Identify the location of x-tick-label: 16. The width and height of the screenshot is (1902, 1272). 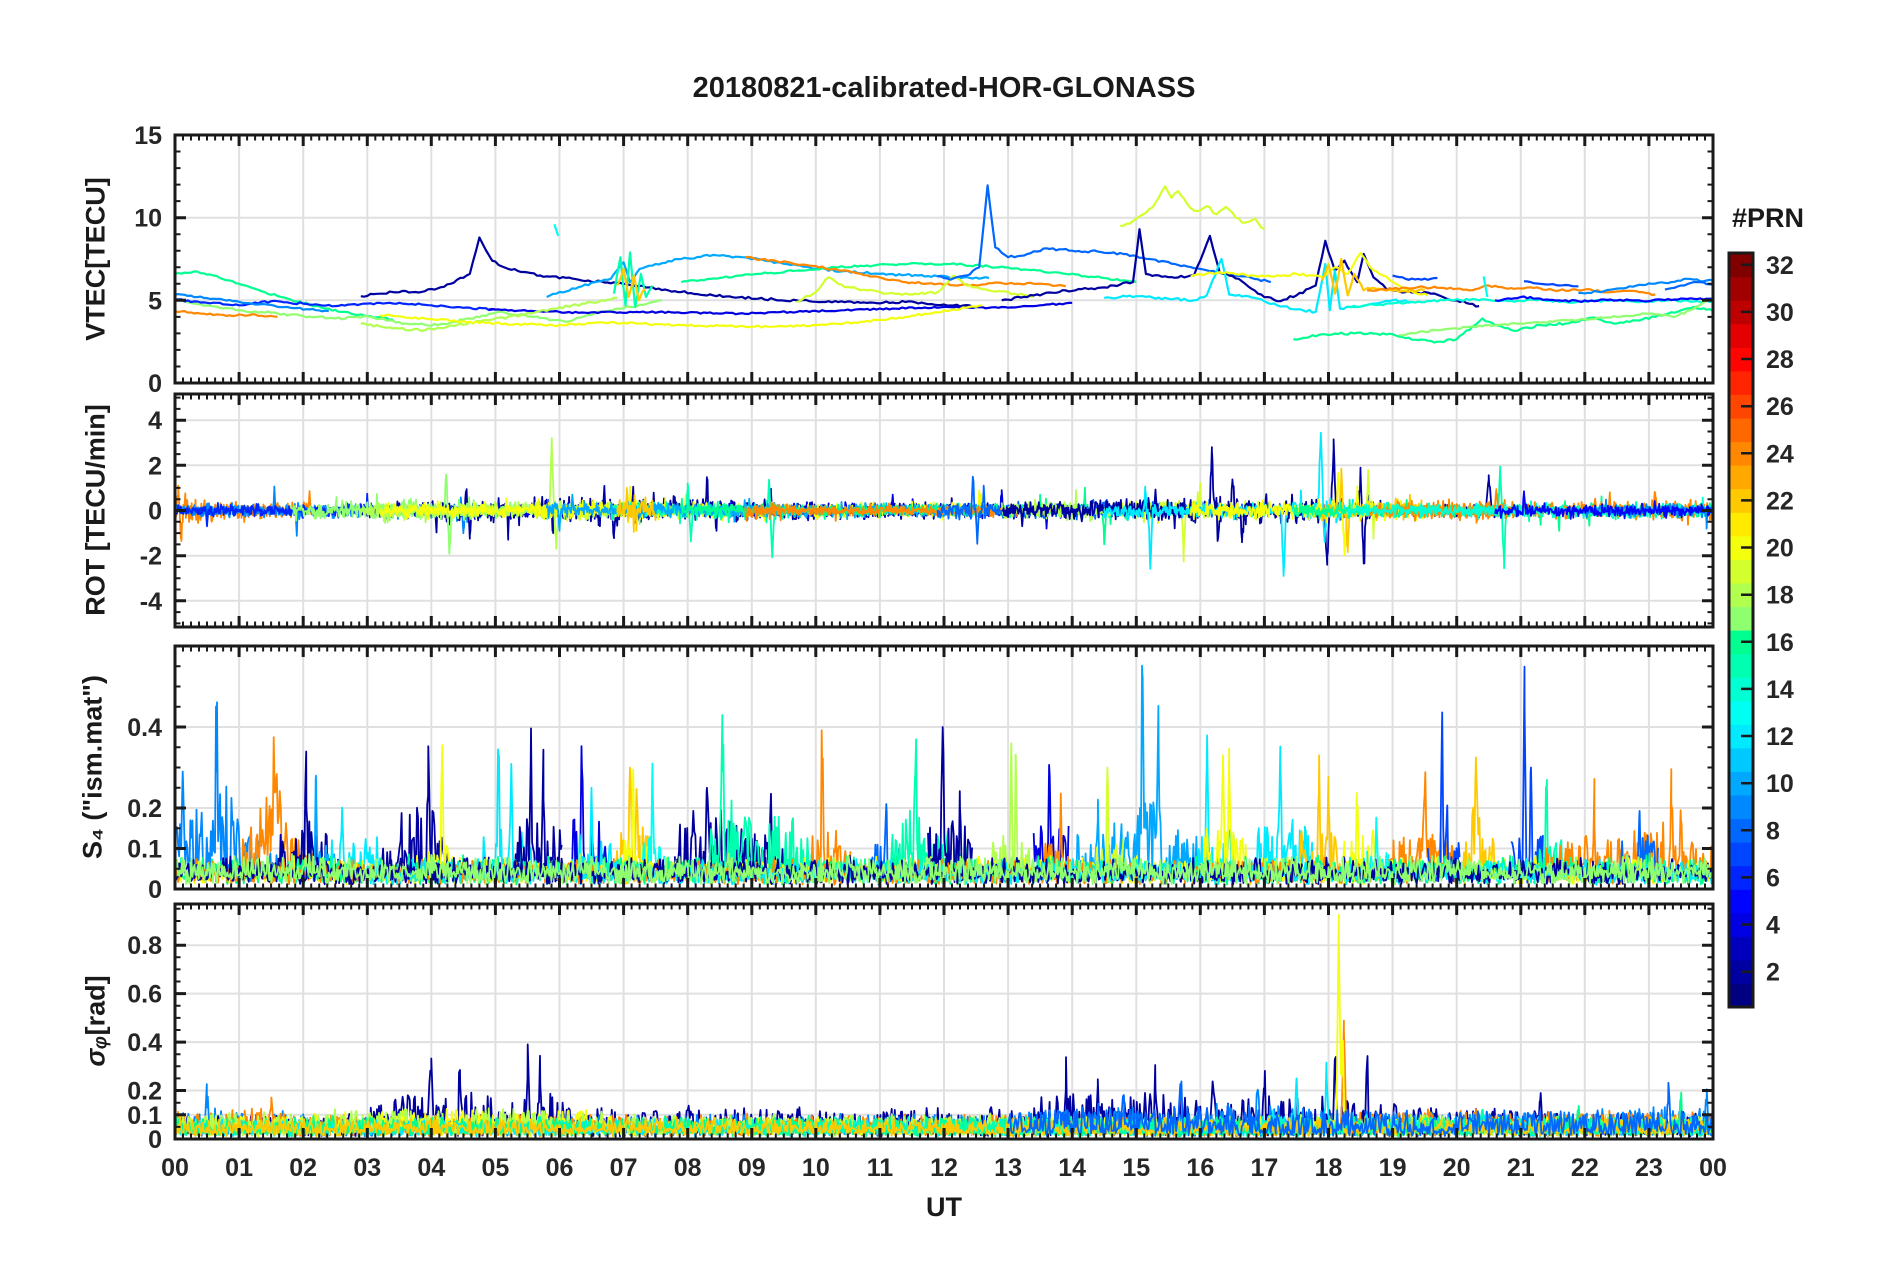
(1200, 1168).